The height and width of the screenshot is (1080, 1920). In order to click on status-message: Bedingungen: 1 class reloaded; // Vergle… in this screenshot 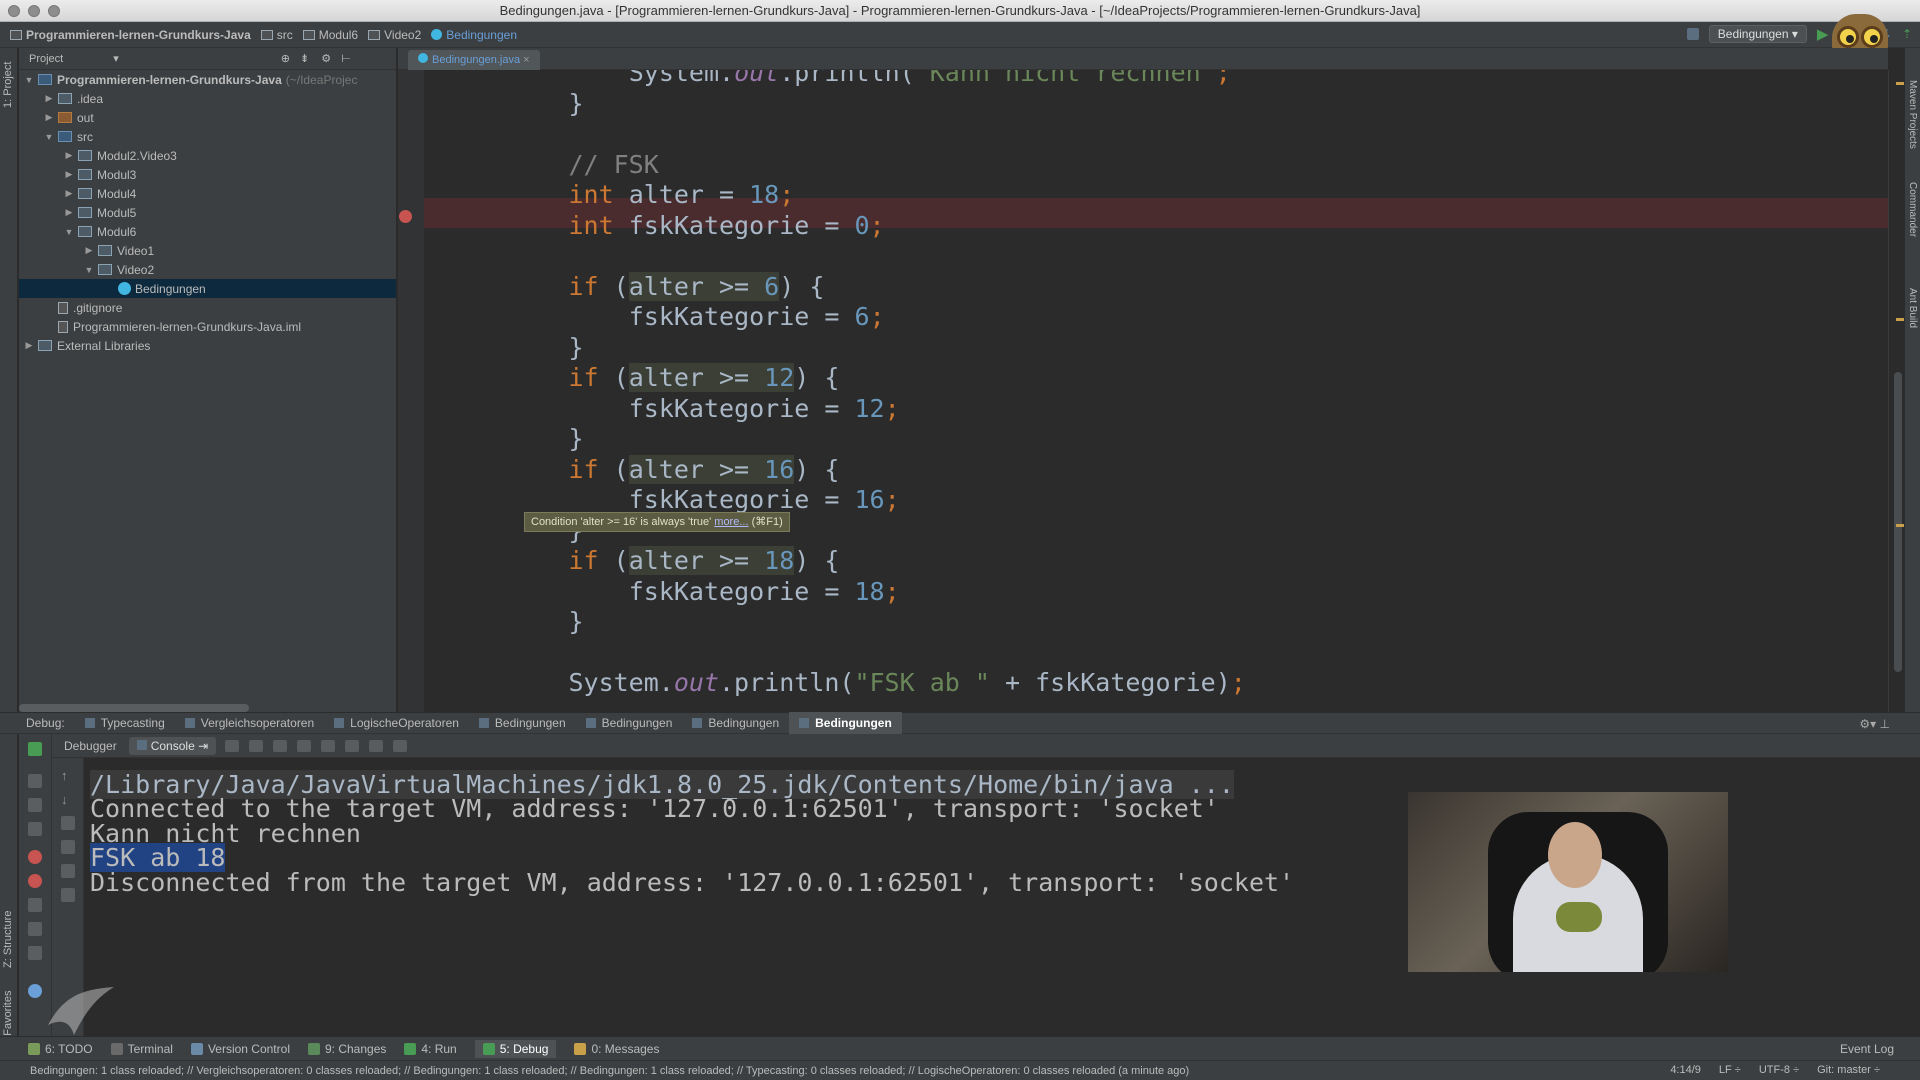, I will do `click(609, 1071)`.